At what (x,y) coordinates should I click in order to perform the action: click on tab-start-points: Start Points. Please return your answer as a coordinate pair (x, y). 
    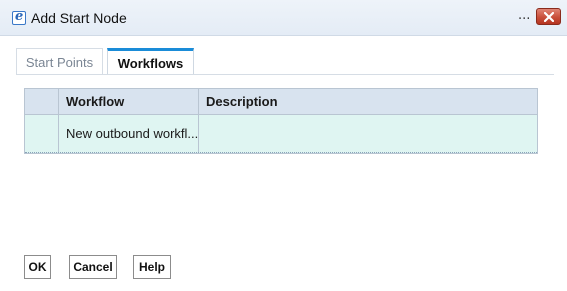
    Looking at the image, I should click on (59, 61).